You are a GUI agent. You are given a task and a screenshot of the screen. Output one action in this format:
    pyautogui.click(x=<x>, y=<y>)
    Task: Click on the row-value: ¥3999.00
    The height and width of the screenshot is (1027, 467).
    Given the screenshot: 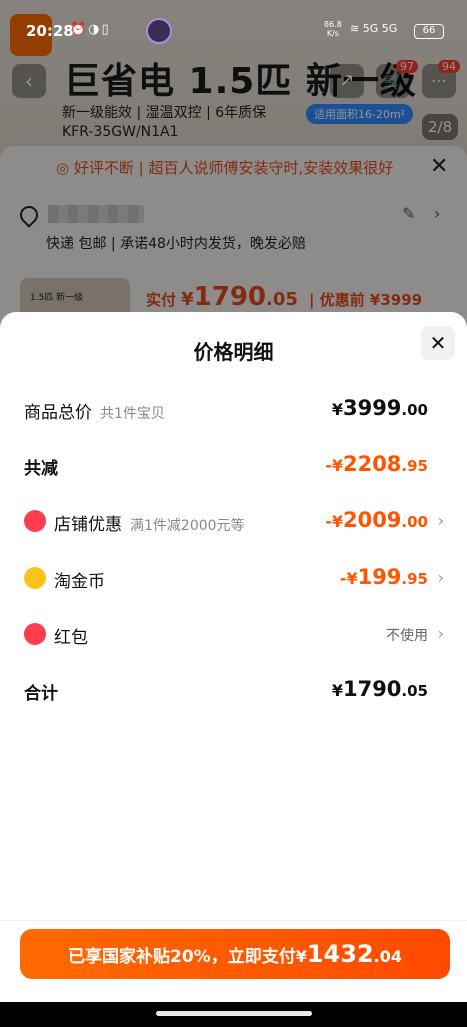 What is the action you would take?
    pyautogui.click(x=379, y=408)
    